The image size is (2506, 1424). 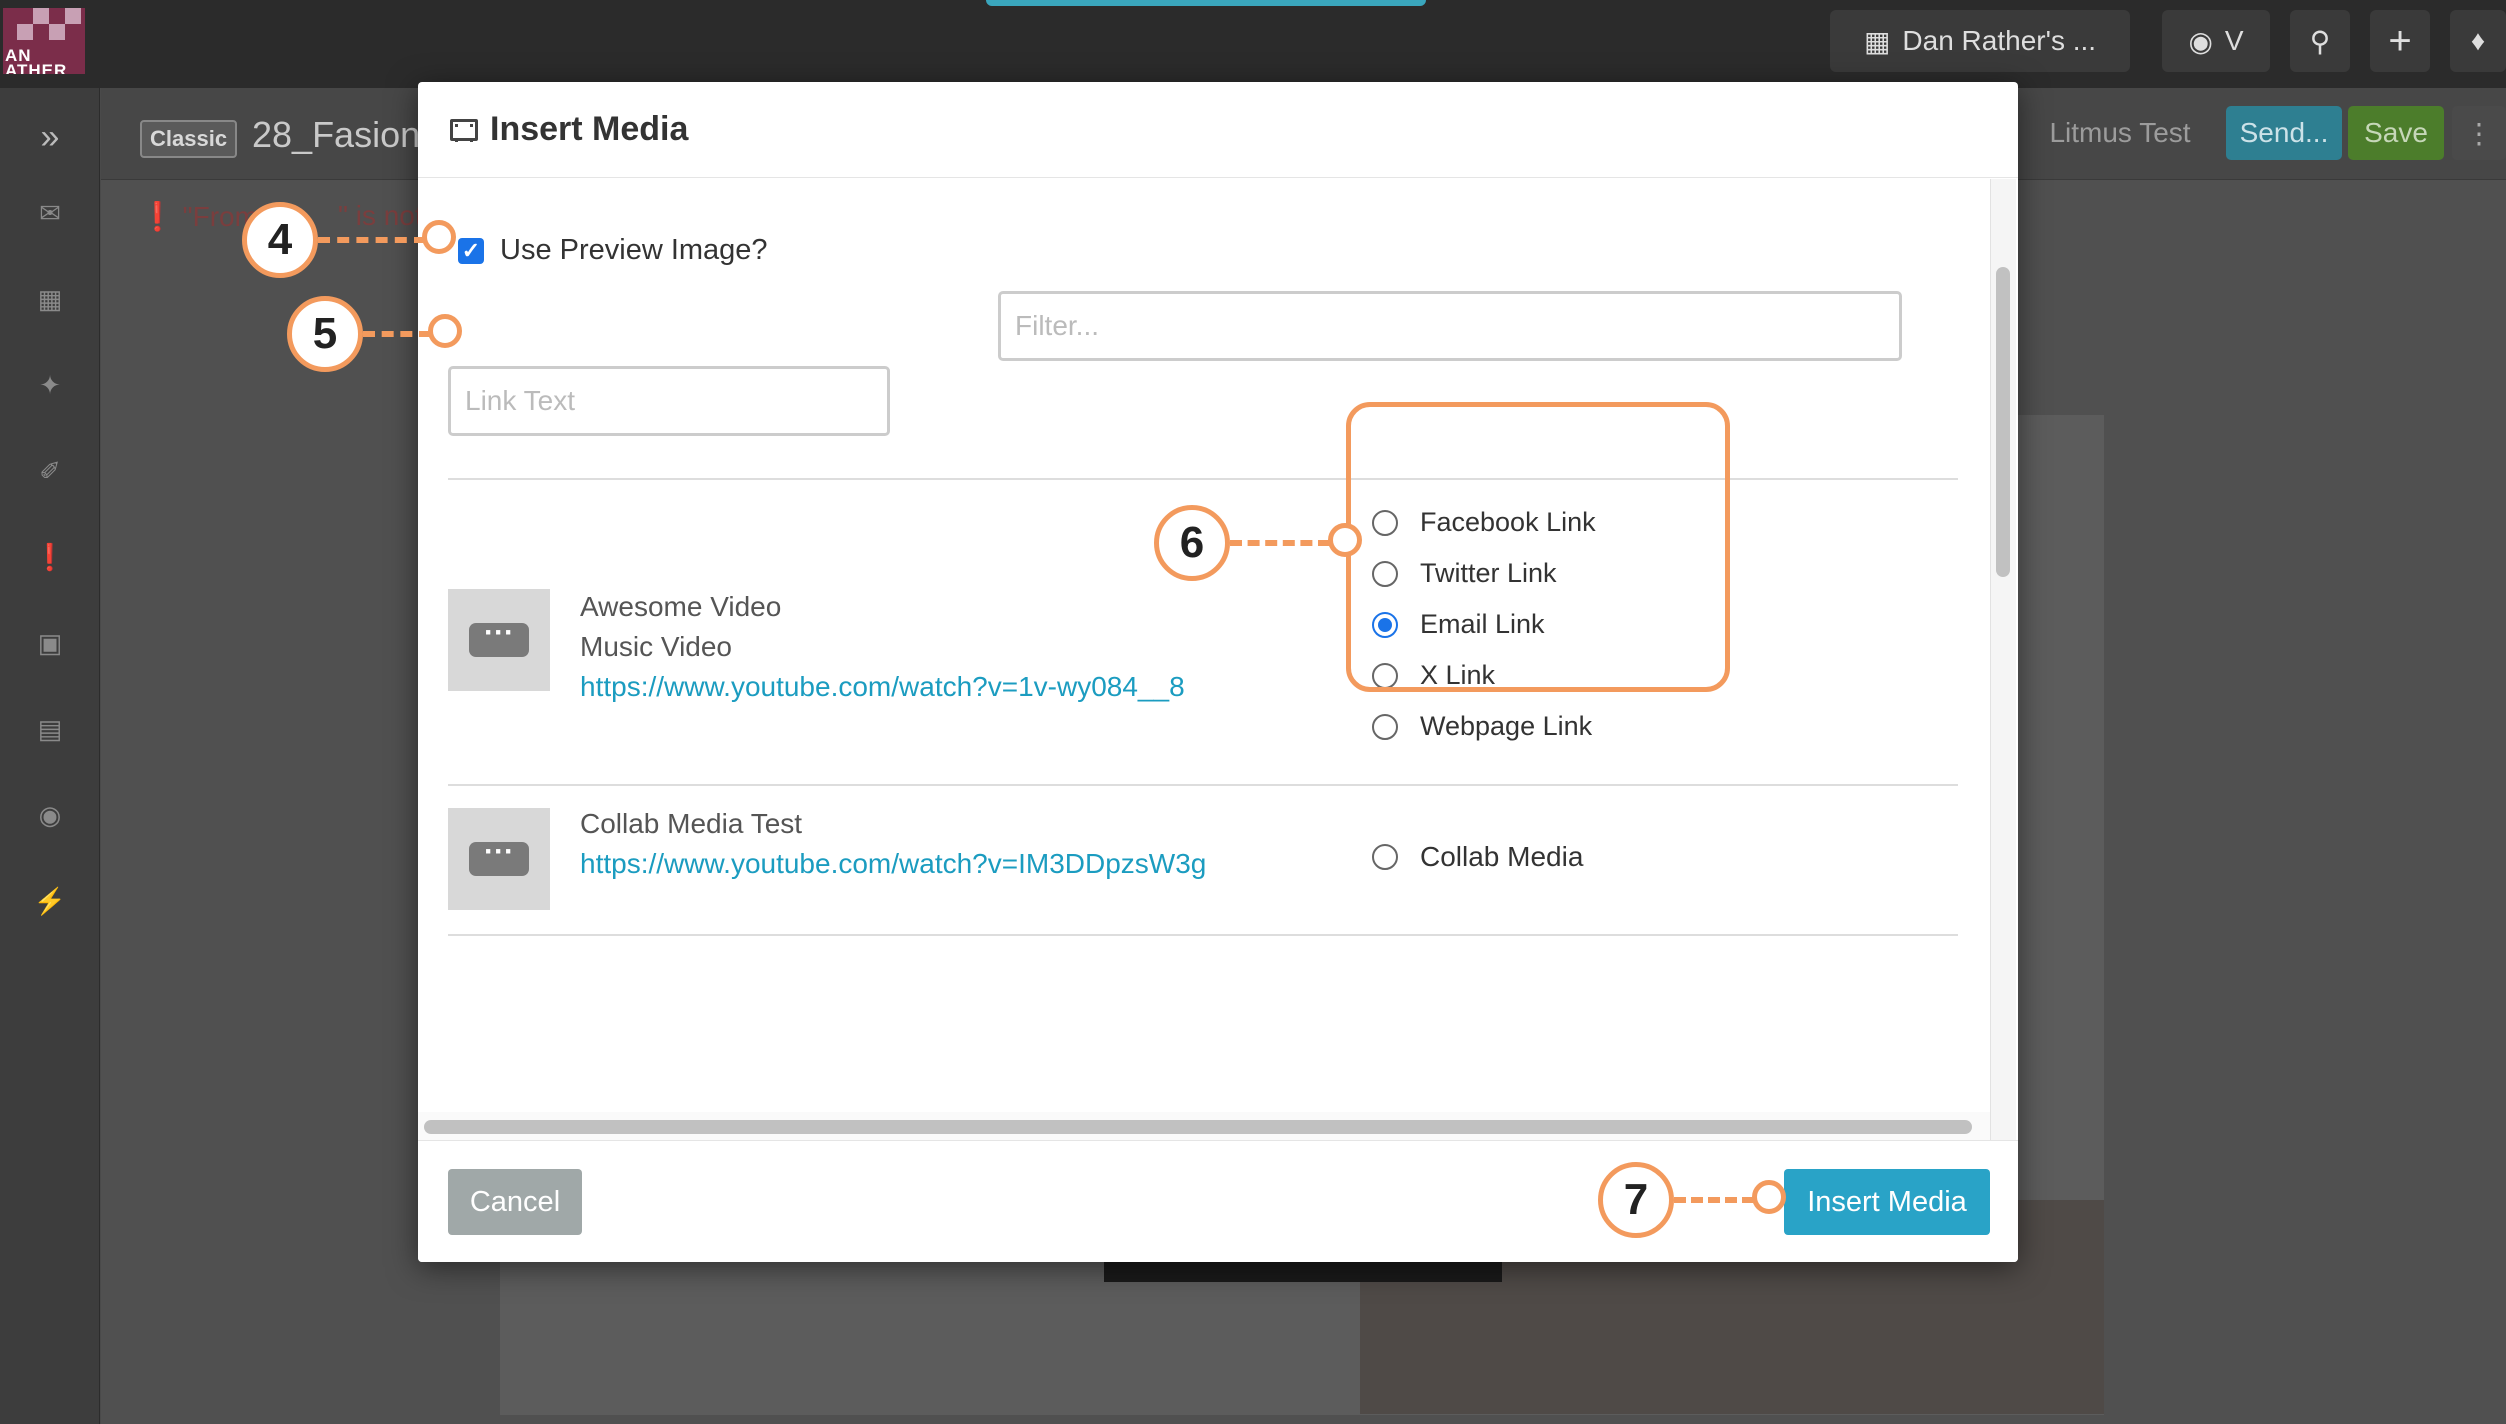 I want to click on file-icon: ▤, so click(x=50, y=729).